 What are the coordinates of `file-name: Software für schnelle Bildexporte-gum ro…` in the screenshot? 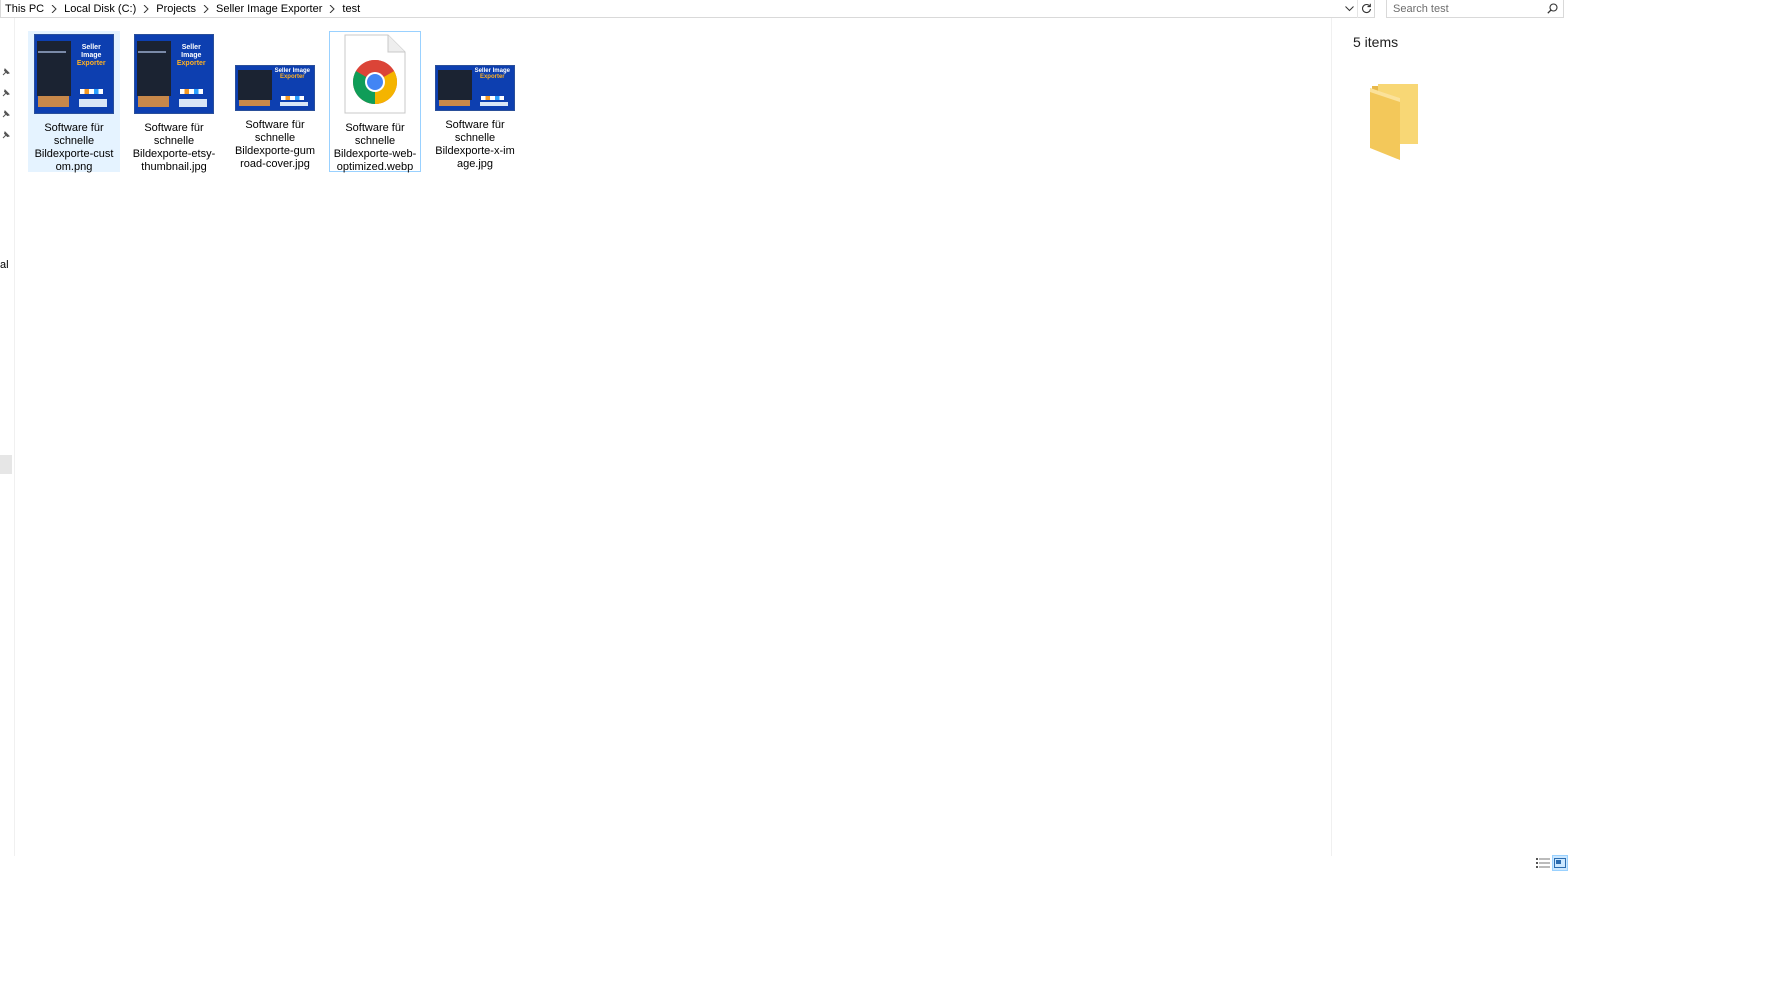 It's located at (275, 144).